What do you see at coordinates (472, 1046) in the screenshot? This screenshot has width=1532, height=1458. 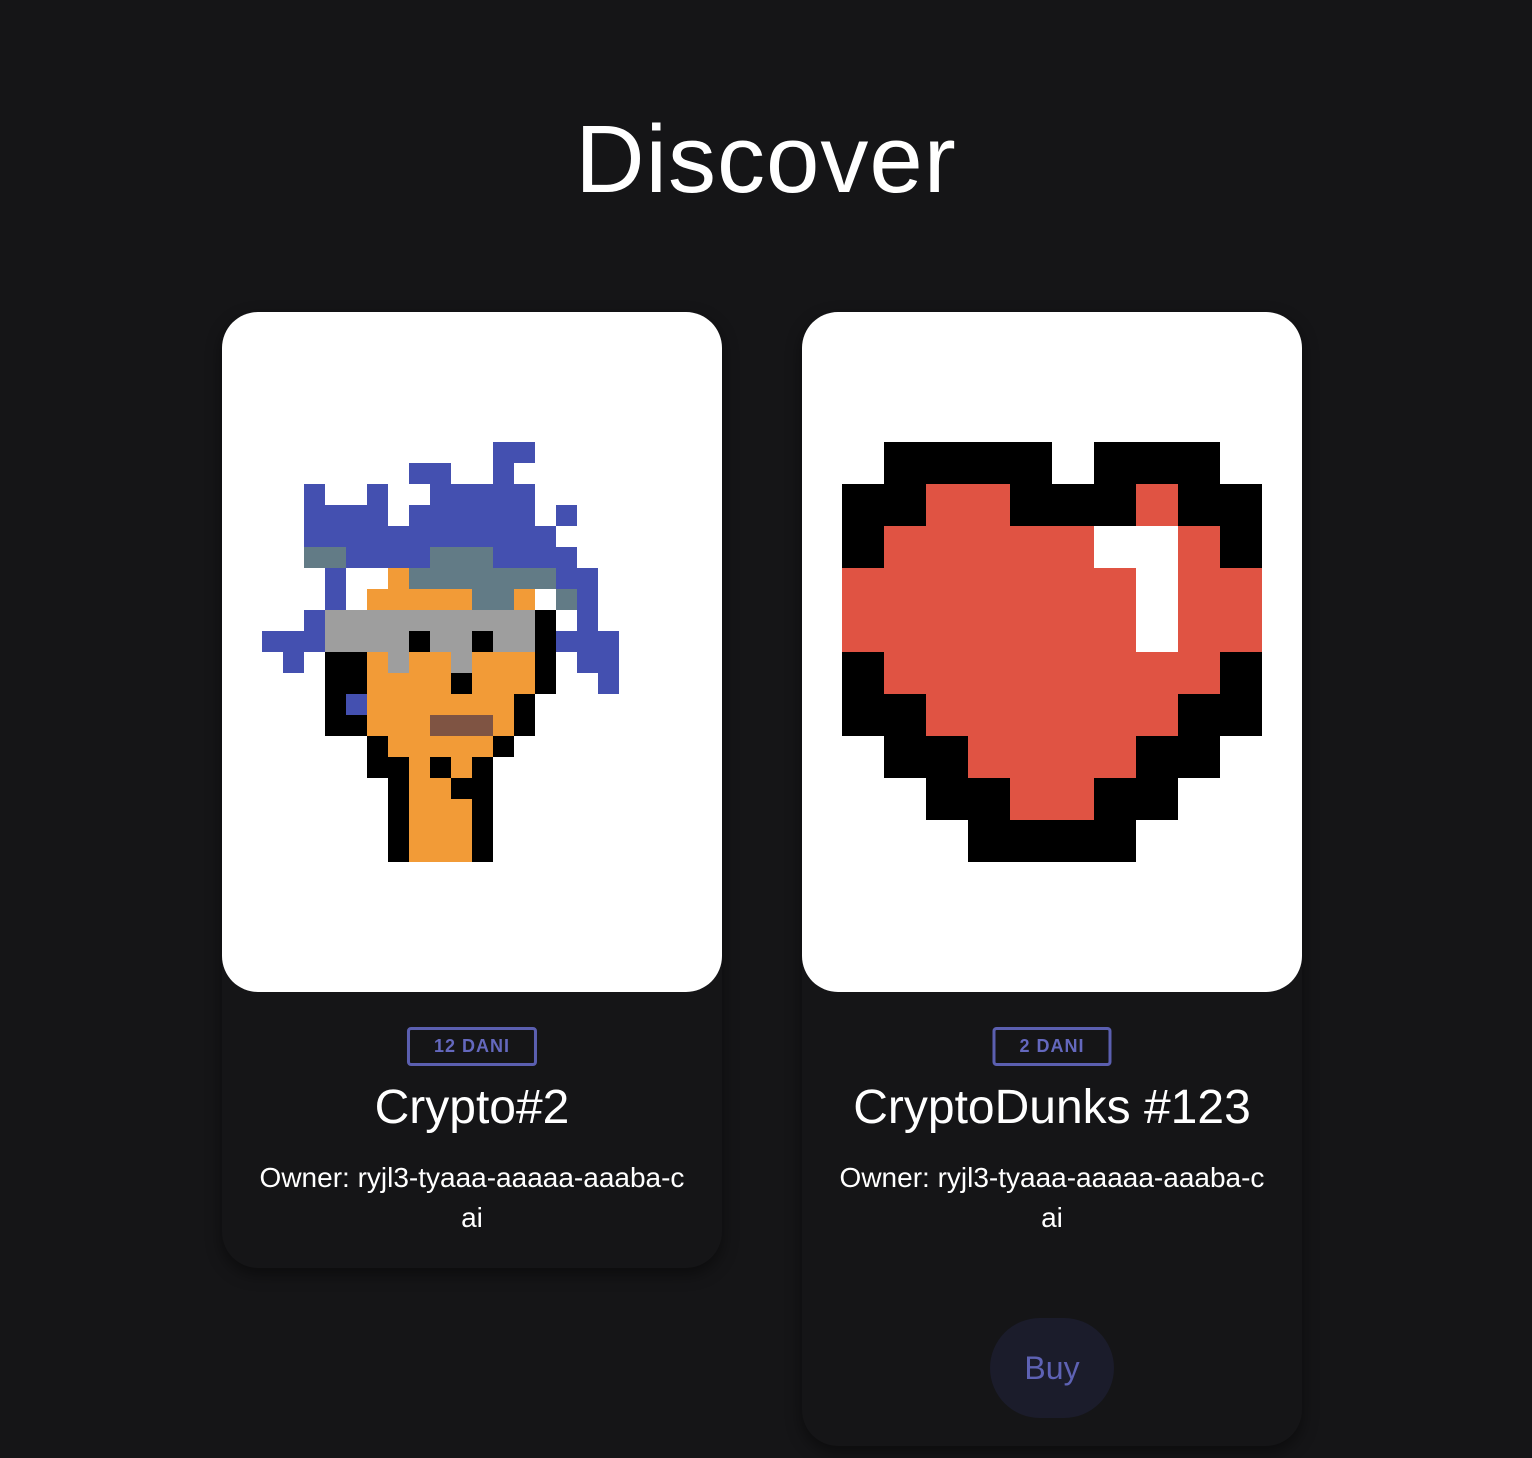 I see `price-badge: 12 DANI` at bounding box center [472, 1046].